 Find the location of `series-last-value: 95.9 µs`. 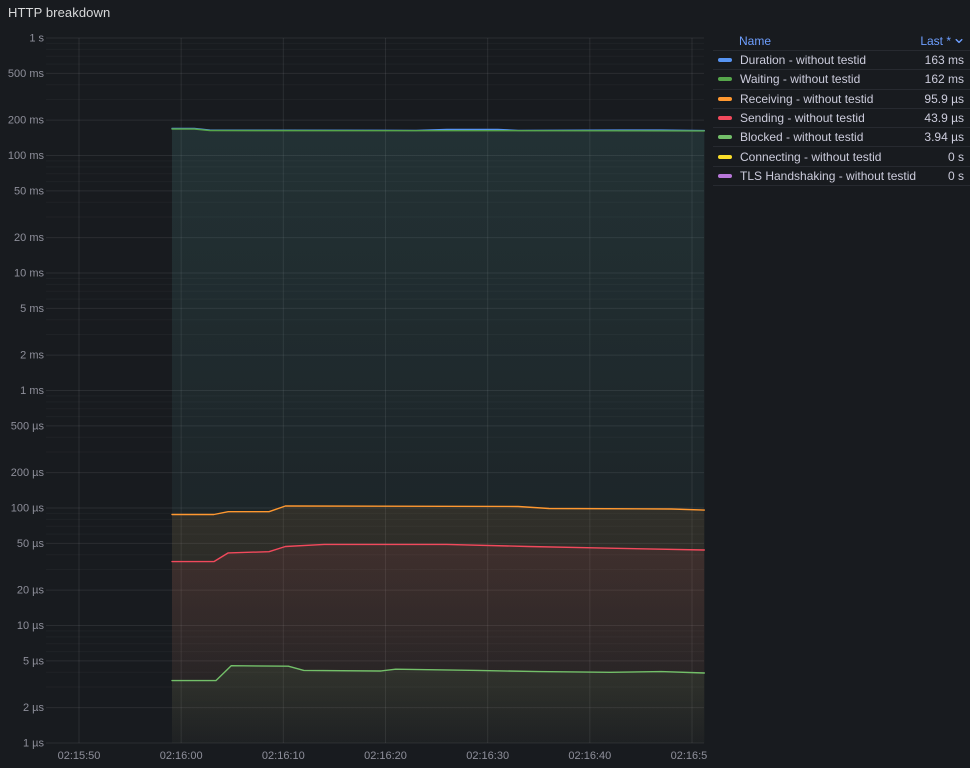

series-last-value: 95.9 µs is located at coordinates (944, 98).